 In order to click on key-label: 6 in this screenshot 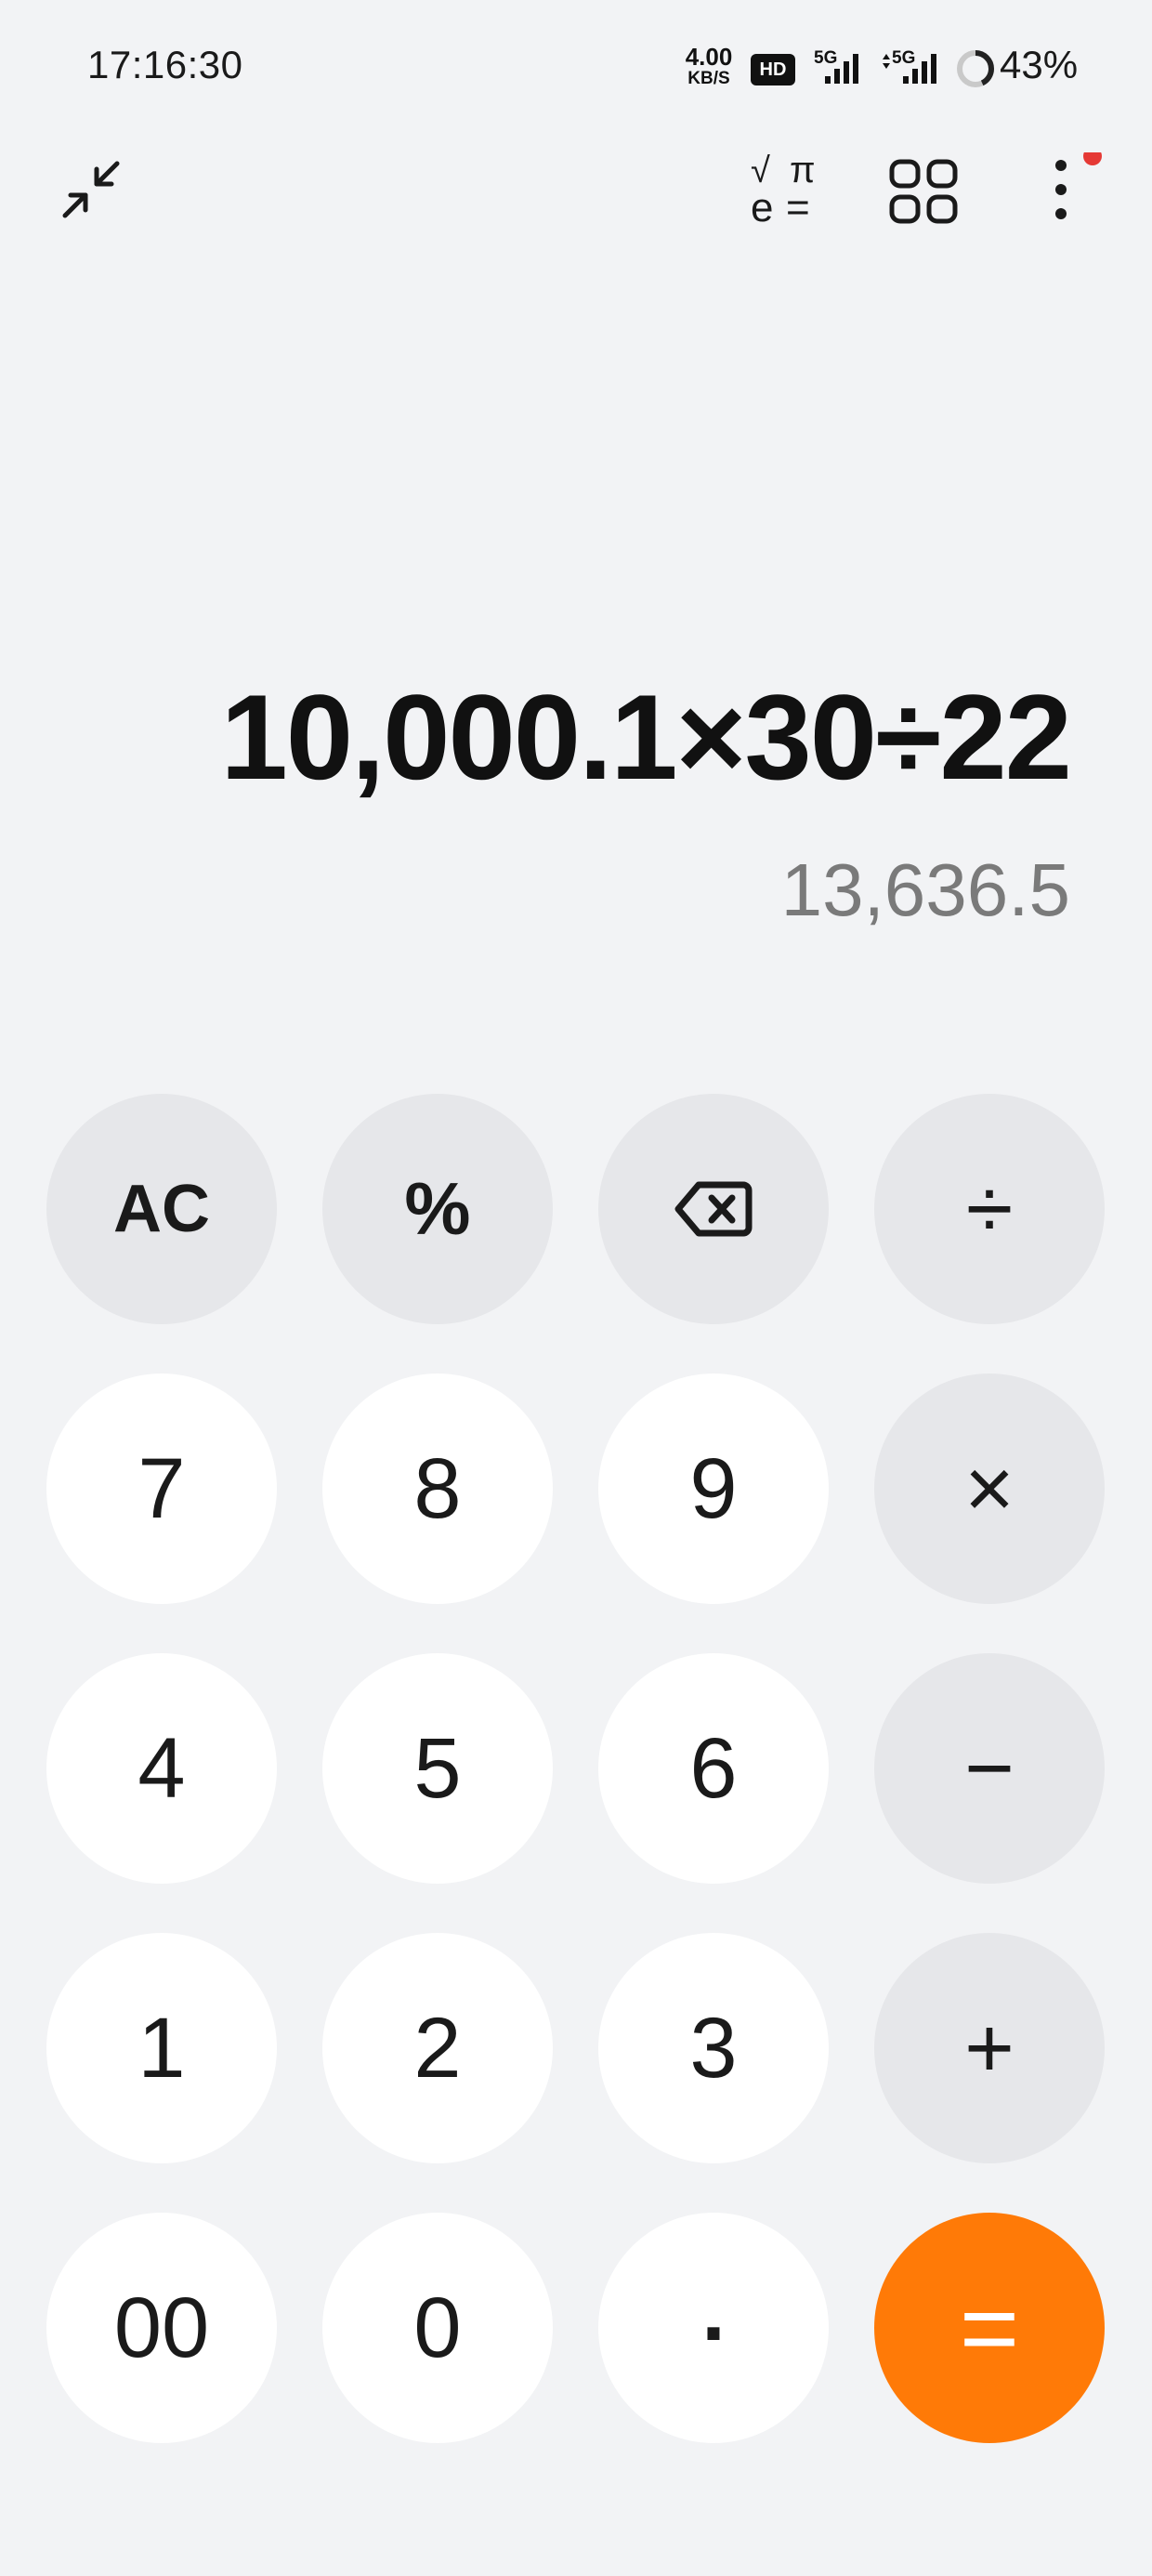, I will do `click(713, 1768)`.